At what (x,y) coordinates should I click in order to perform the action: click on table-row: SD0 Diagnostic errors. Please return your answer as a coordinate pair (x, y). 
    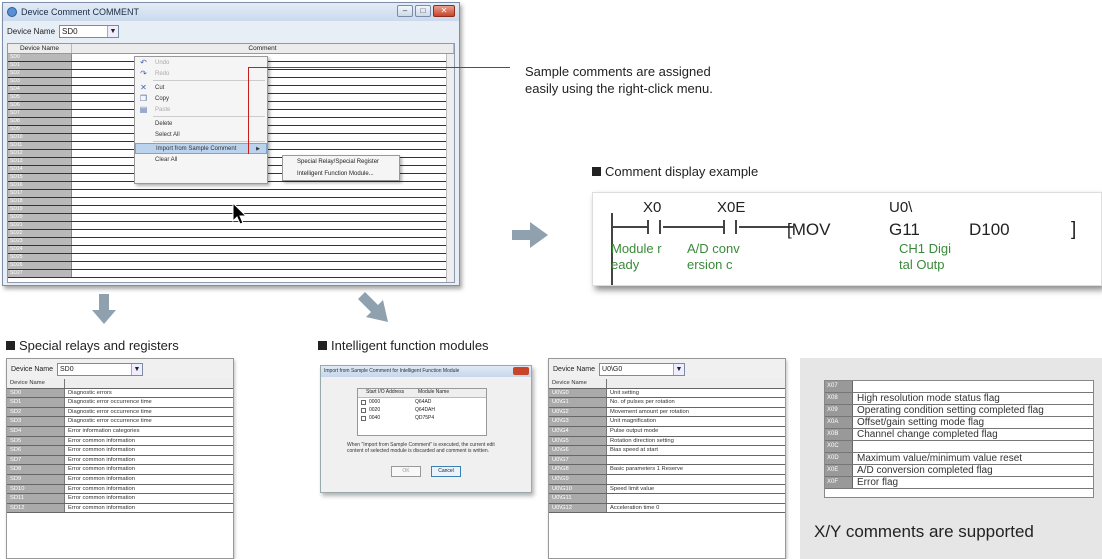
    Looking at the image, I should click on (120, 393).